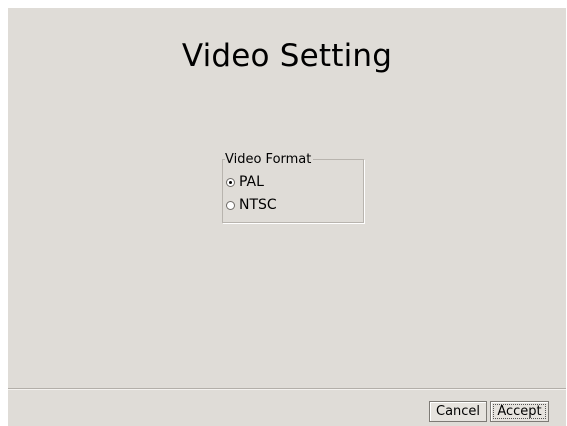 This screenshot has height=426, width=567. What do you see at coordinates (293, 187) in the screenshot?
I see `video-format-group: Video Format PAL NTSC` at bounding box center [293, 187].